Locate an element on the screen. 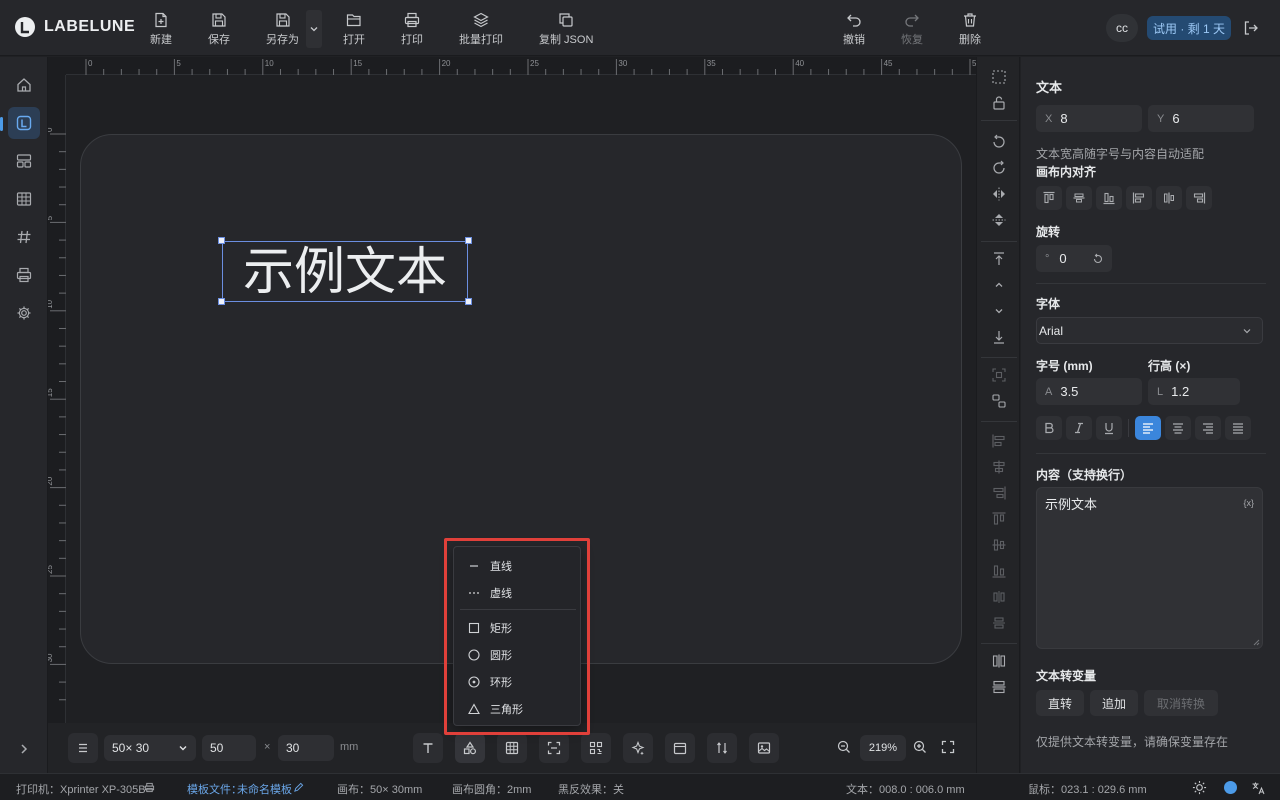 The height and width of the screenshot is (800, 1280). canvas-align-center-button is located at coordinates (1169, 198).